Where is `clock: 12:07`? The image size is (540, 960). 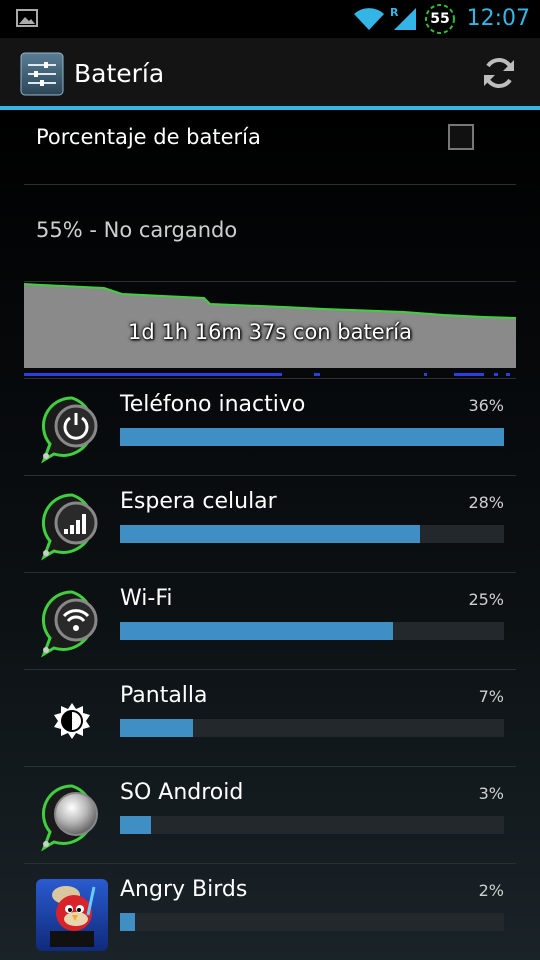 clock: 12:07 is located at coordinates (498, 18).